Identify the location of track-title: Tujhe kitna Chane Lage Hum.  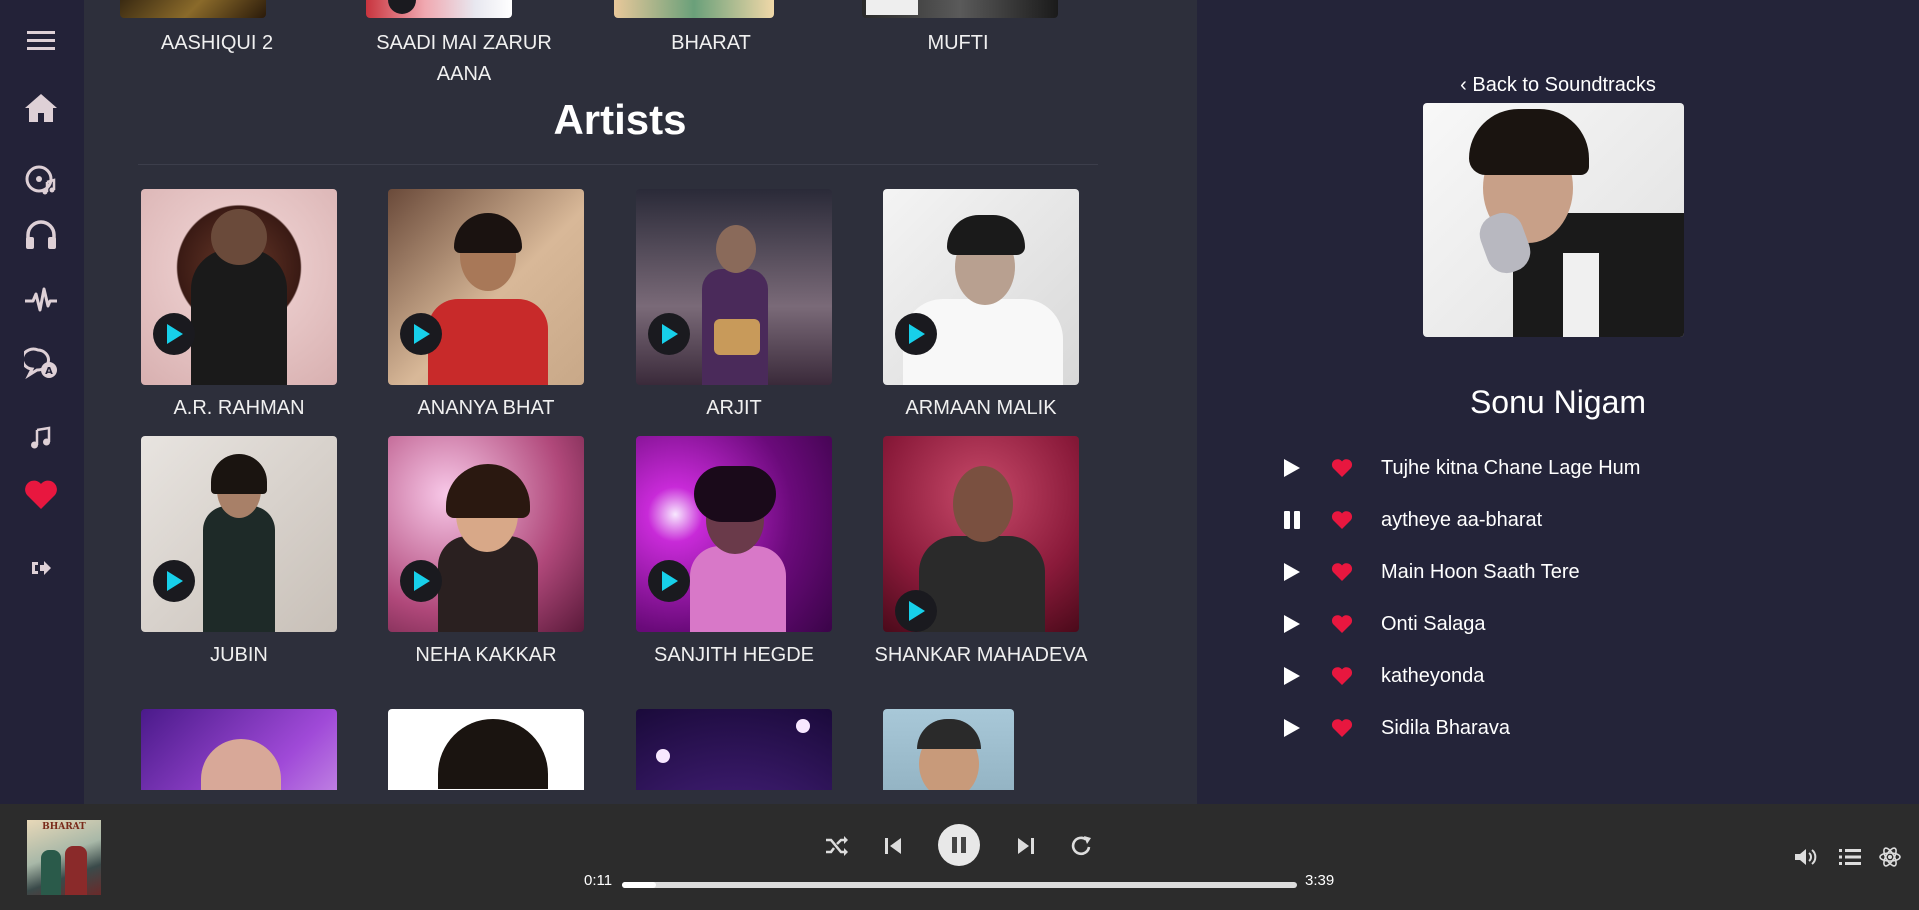
(1510, 468).